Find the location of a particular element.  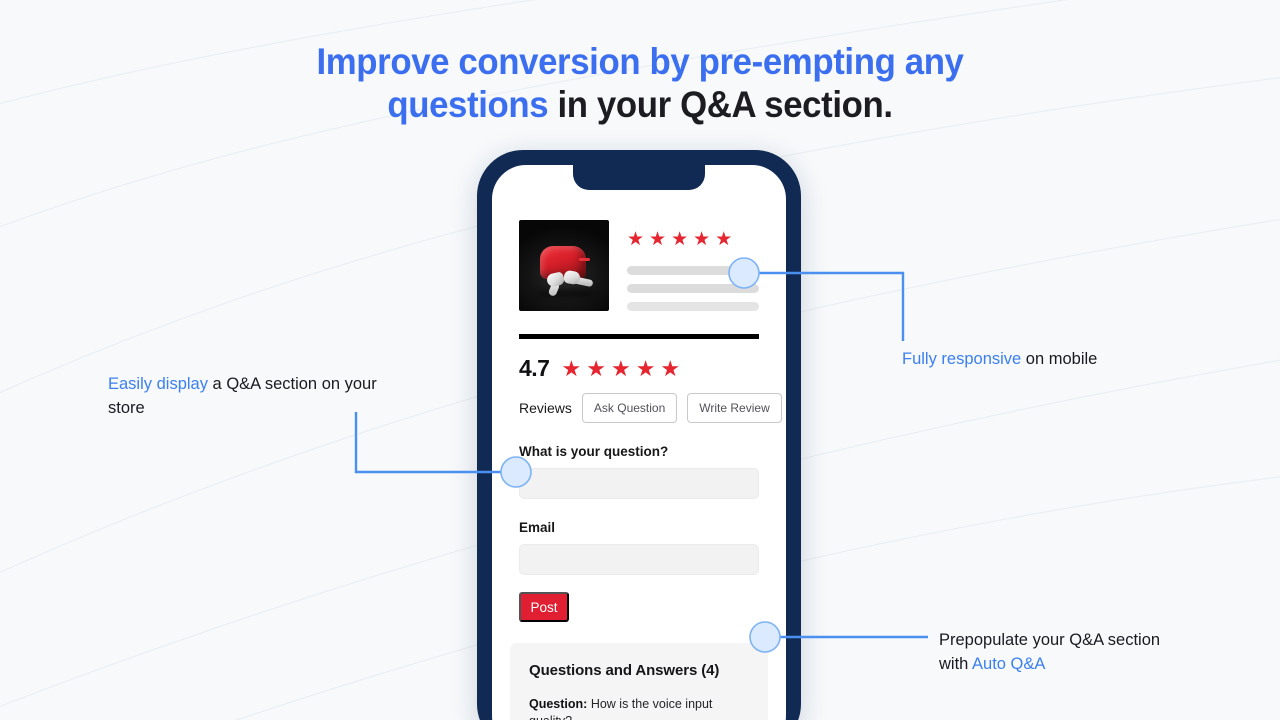

qa-section-title: Questions and Answers (4) is located at coordinates (624, 670).